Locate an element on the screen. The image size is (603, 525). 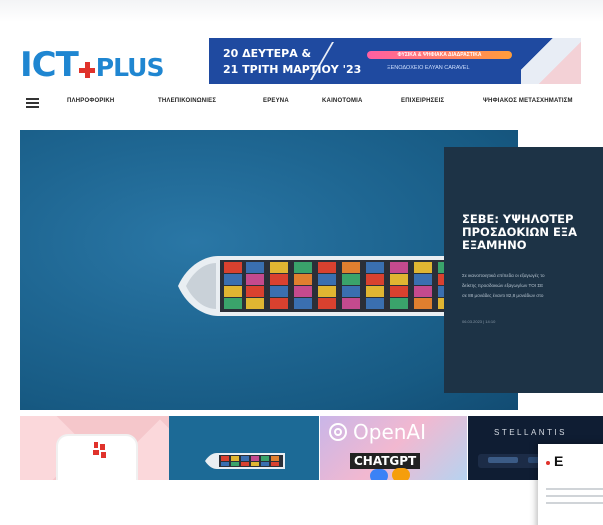
nav-item-psifiakos: ΨΗΦΙΑΚΟΣ ΜΕΤΑΣΧΗΜΑΤΙΣΜ is located at coordinates (528, 101).